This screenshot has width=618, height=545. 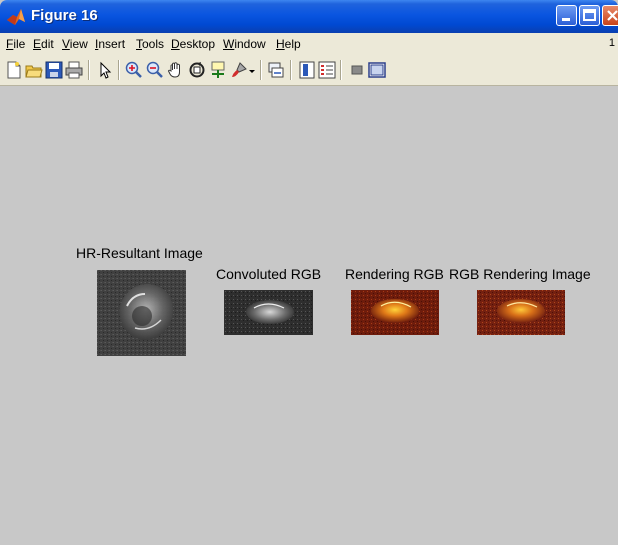 What do you see at coordinates (139, 253) in the screenshot?
I see `panel-title-hr-resultant: HR-Resultant Image` at bounding box center [139, 253].